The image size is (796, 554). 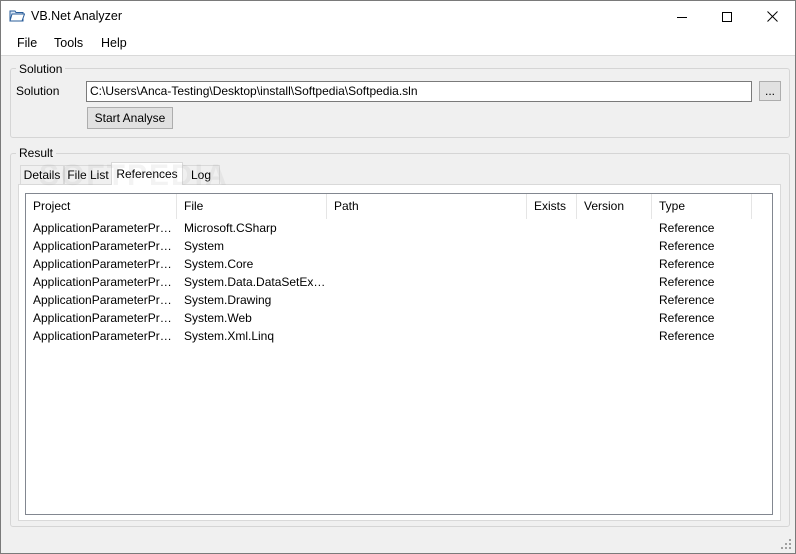 I want to click on solution-field-label: Solution, so click(x=38, y=91).